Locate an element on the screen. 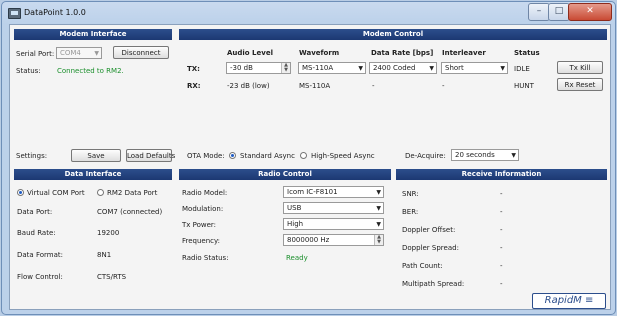  title-bar: DataPoint 1.0.0 – □ ✕ is located at coordinates (308, 13).